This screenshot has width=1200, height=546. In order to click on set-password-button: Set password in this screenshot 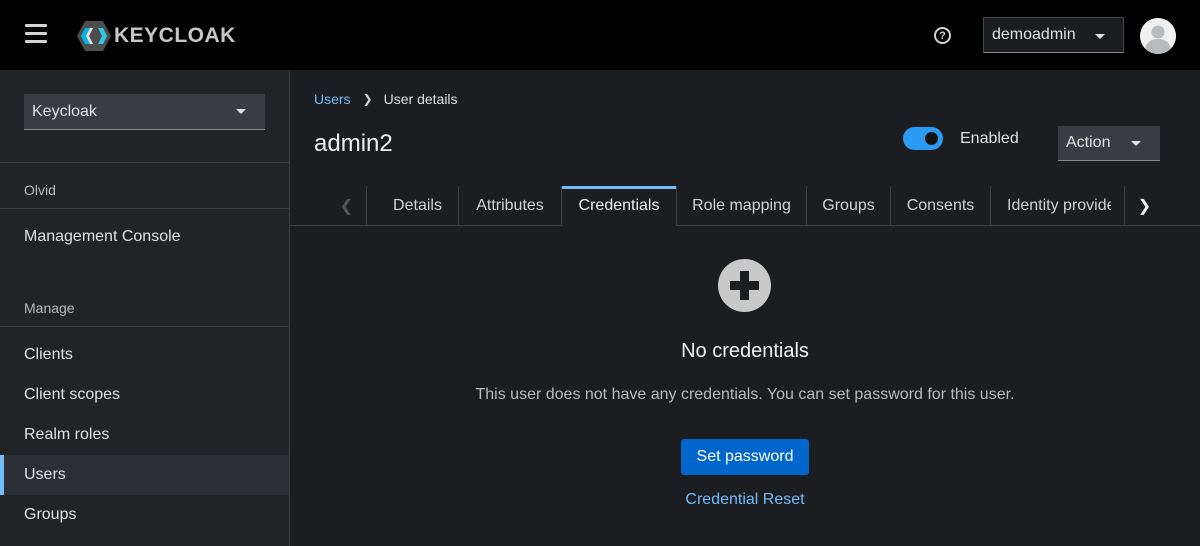, I will do `click(745, 457)`.